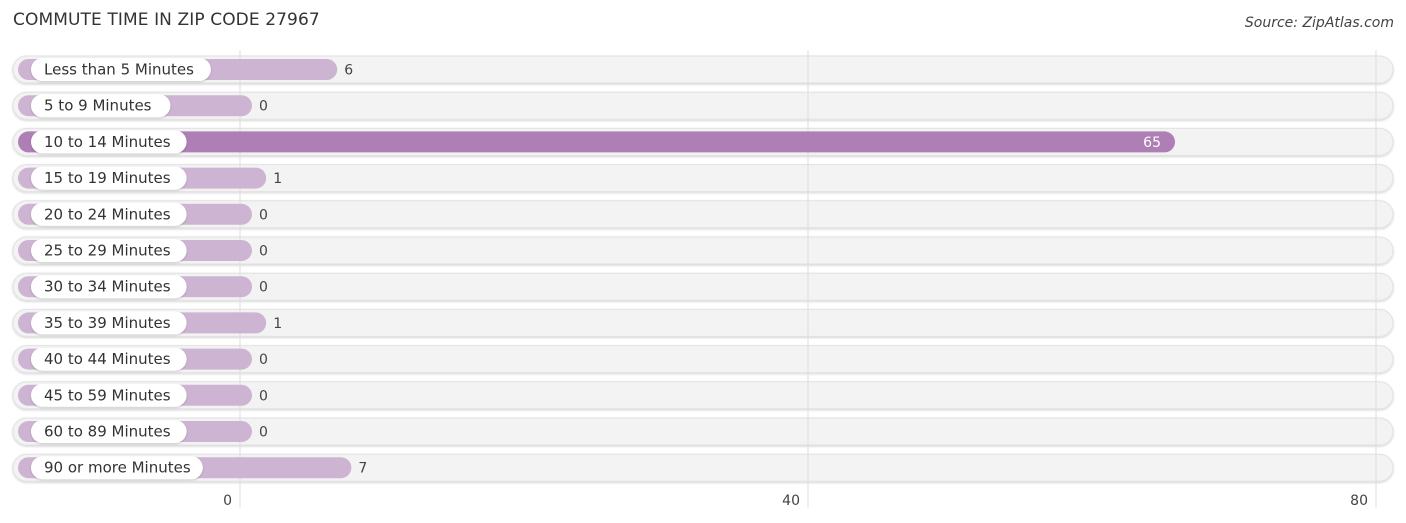  I want to click on category-label: 40 to 44 Minutes, so click(107, 359).